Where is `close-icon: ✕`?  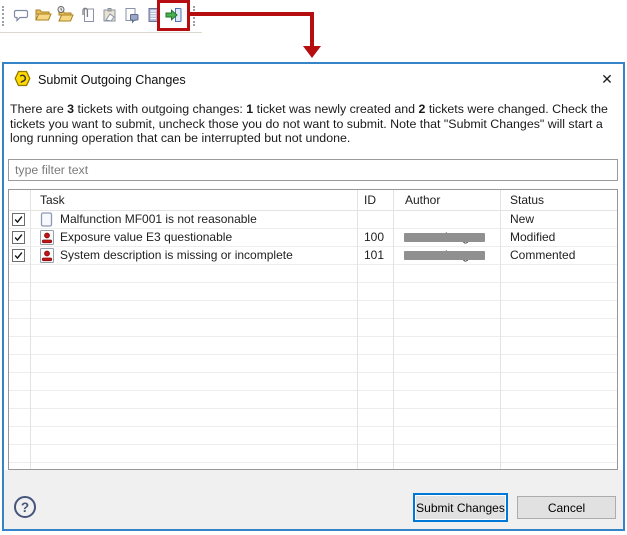 close-icon: ✕ is located at coordinates (607, 79).